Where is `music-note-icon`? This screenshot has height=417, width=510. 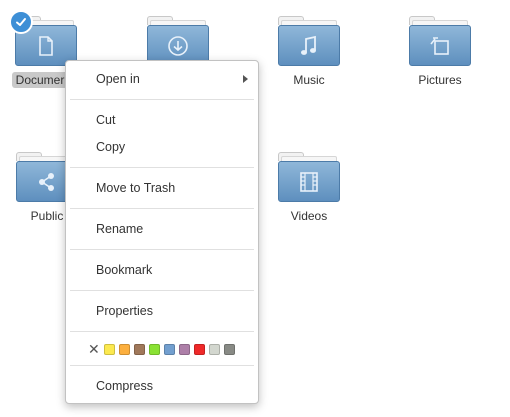 music-note-icon is located at coordinates (308, 45).